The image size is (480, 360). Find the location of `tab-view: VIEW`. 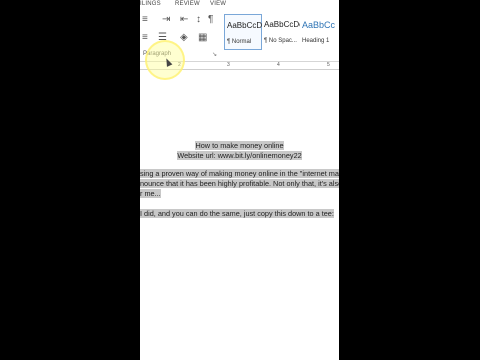

tab-view: VIEW is located at coordinates (218, 4).